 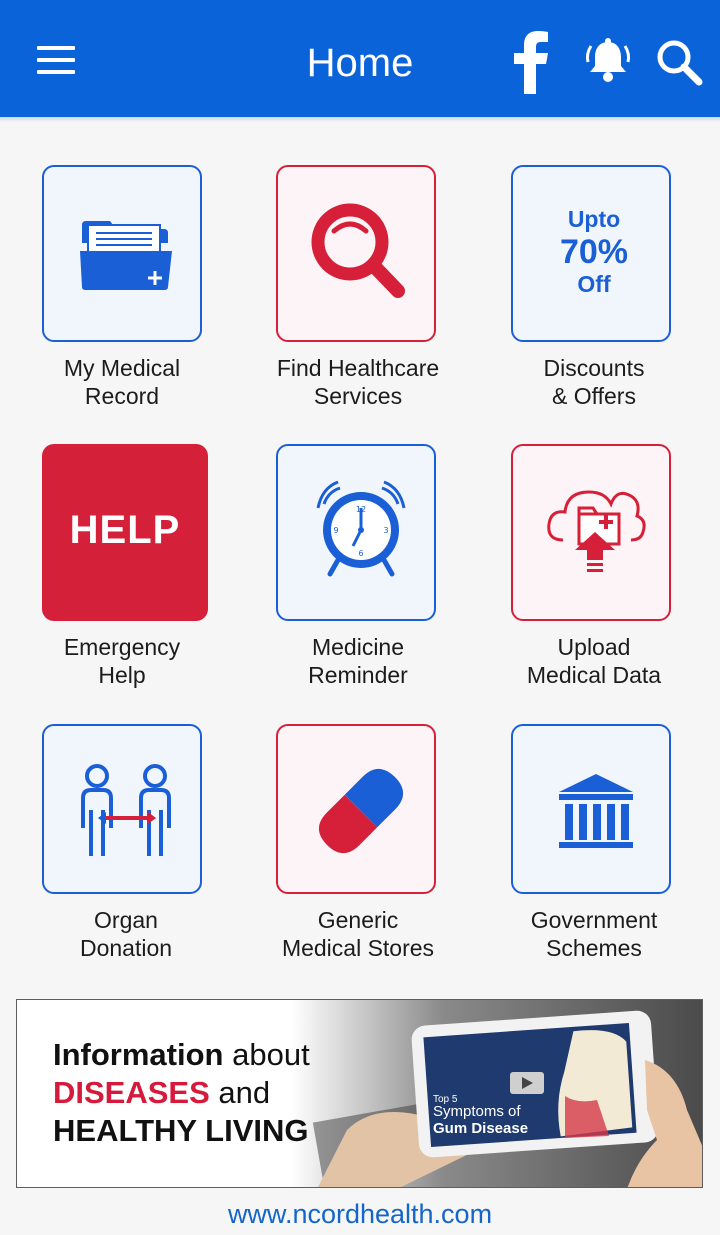 What do you see at coordinates (122, 382) in the screenshot?
I see `tile-label: My Medical Record` at bounding box center [122, 382].